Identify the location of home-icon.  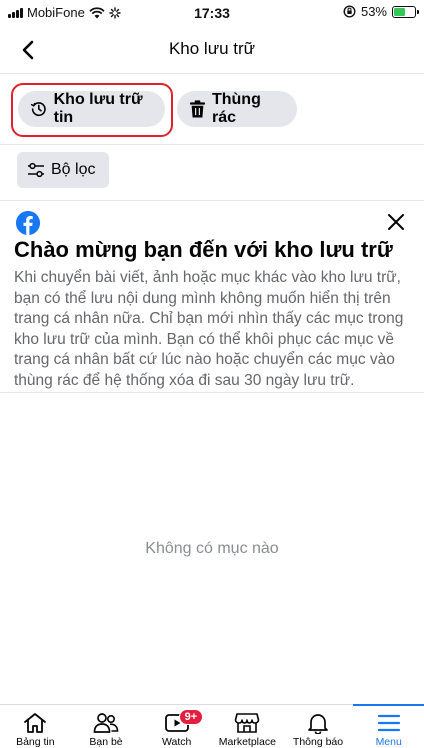
(35, 722).